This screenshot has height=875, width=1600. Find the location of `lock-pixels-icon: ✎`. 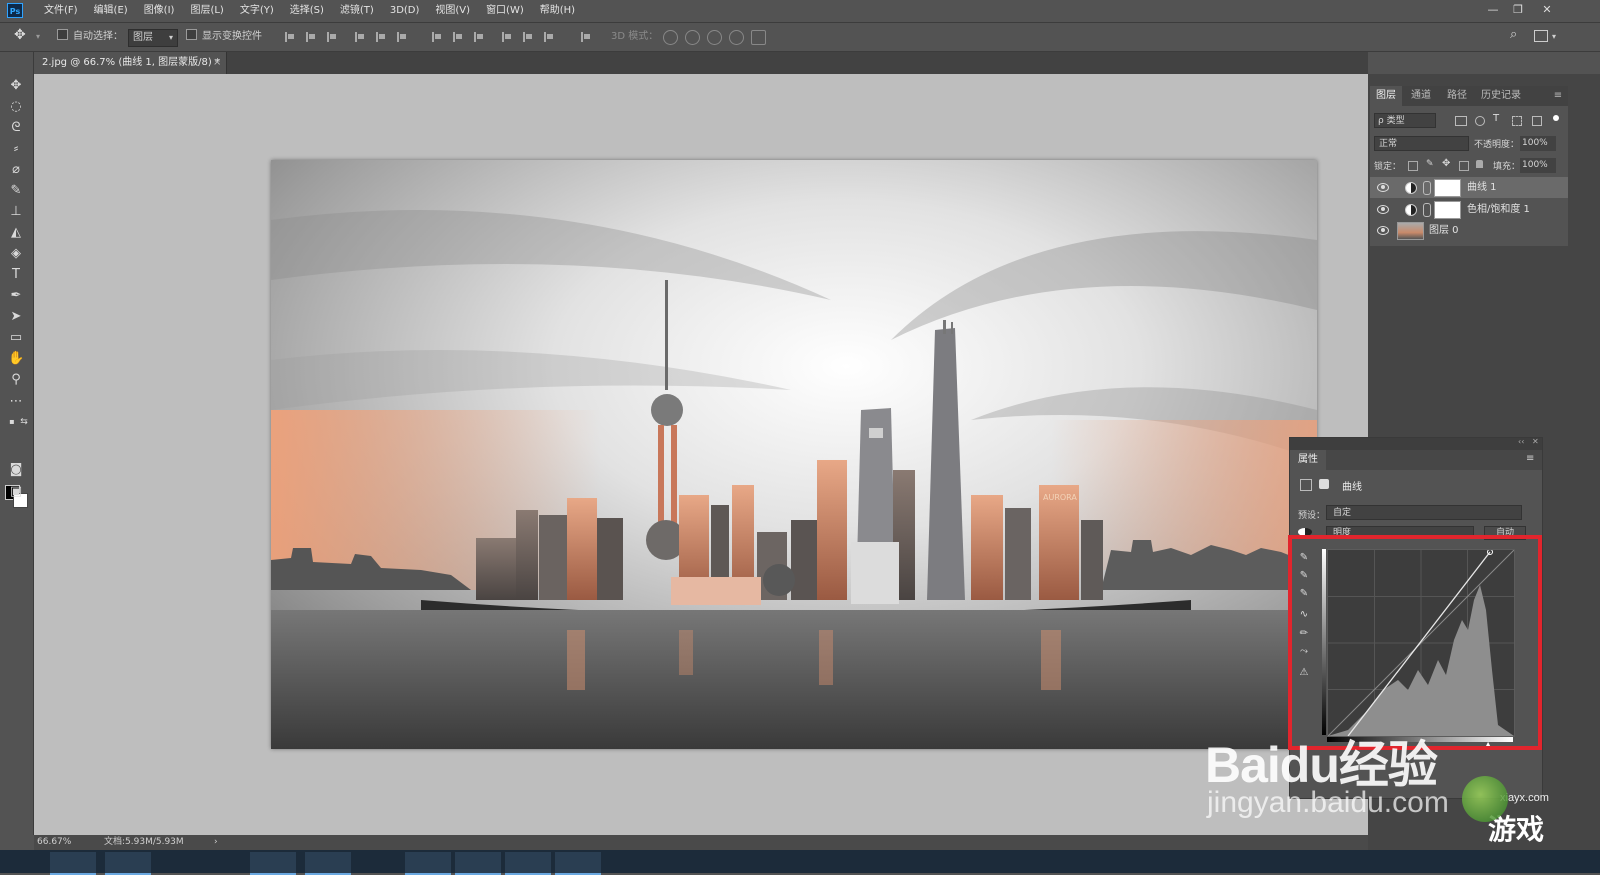

lock-pixels-icon: ✎ is located at coordinates (1430, 164).